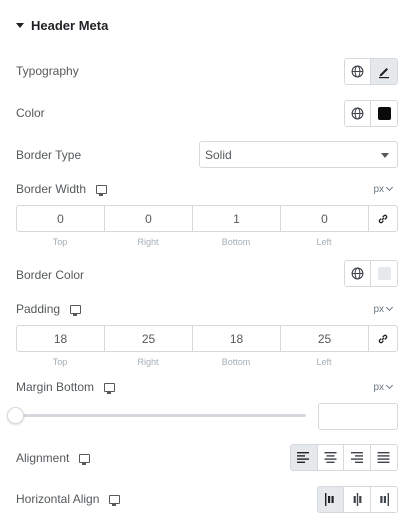 Image resolution: width=414 pixels, height=528 pixels. I want to click on border-color-picker-button, so click(384, 273).